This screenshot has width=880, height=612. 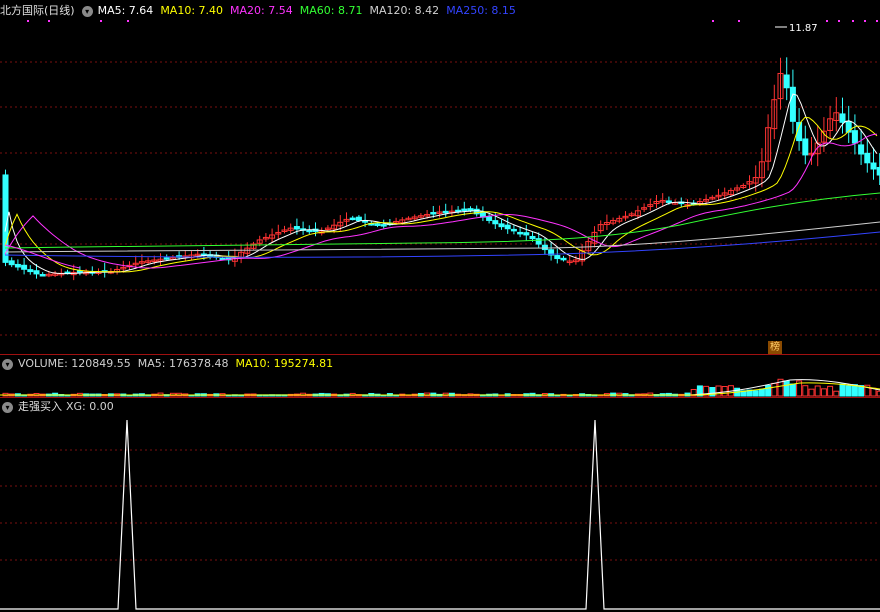 I want to click on ma120-line, so click(x=442, y=237).